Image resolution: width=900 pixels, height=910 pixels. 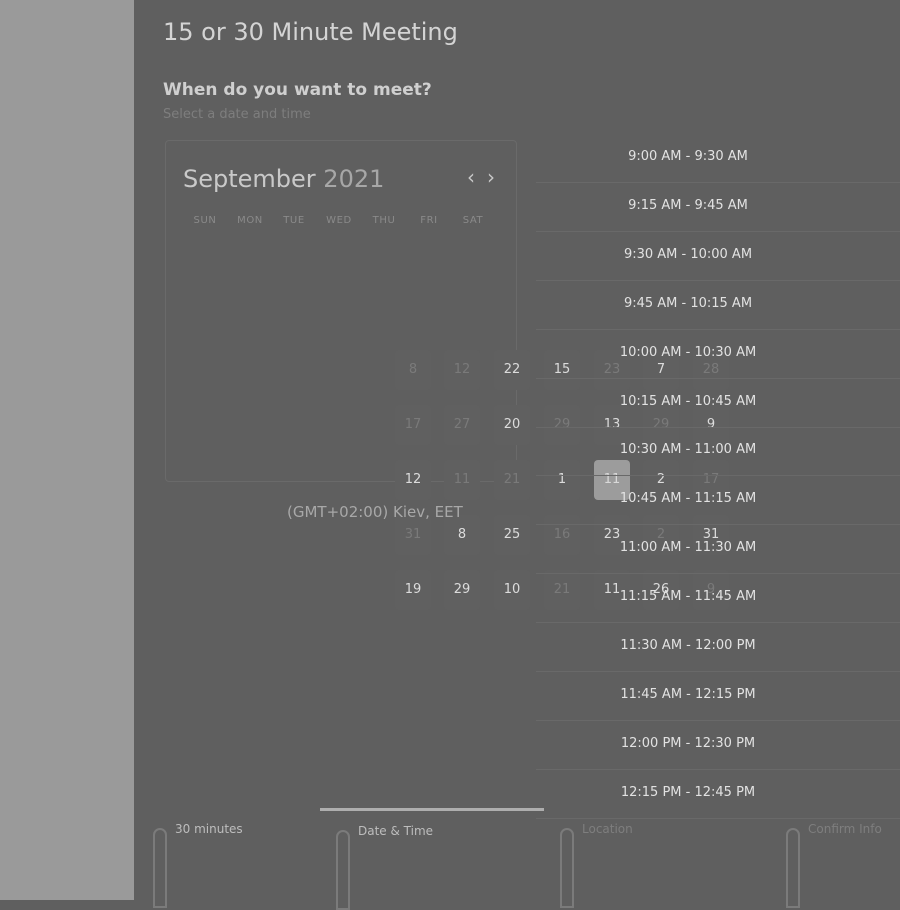 I want to click on time-slot-button: 9:30 AM - 10:00 AM, so click(x=718, y=257).